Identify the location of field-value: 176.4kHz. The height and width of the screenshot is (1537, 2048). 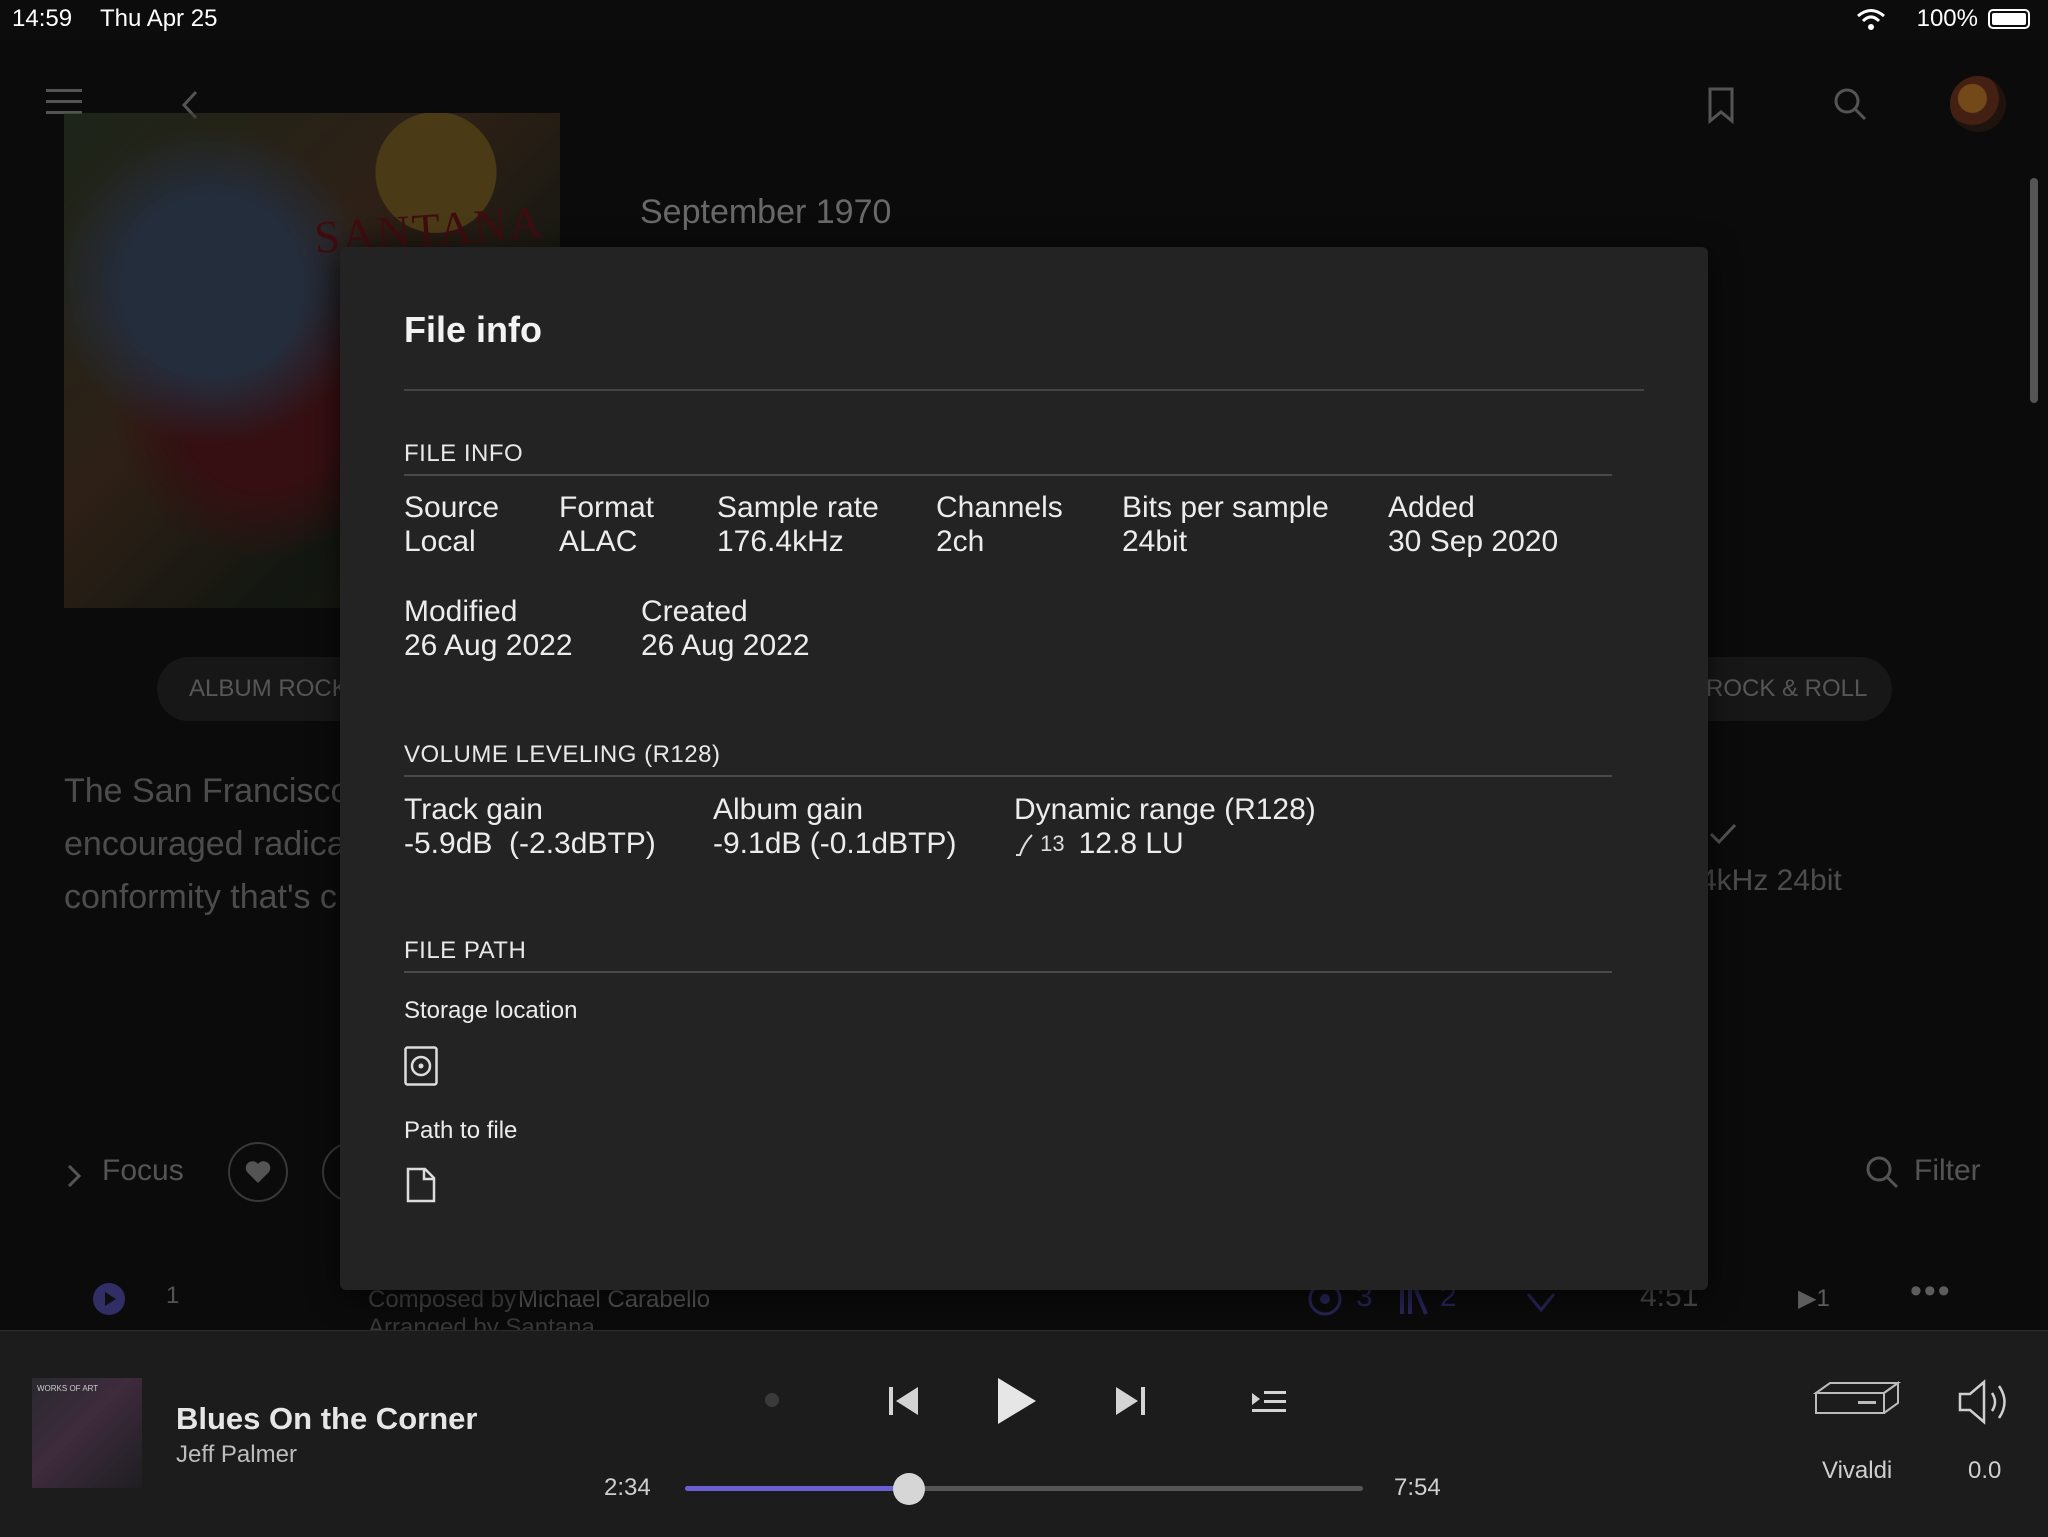
(780, 541).